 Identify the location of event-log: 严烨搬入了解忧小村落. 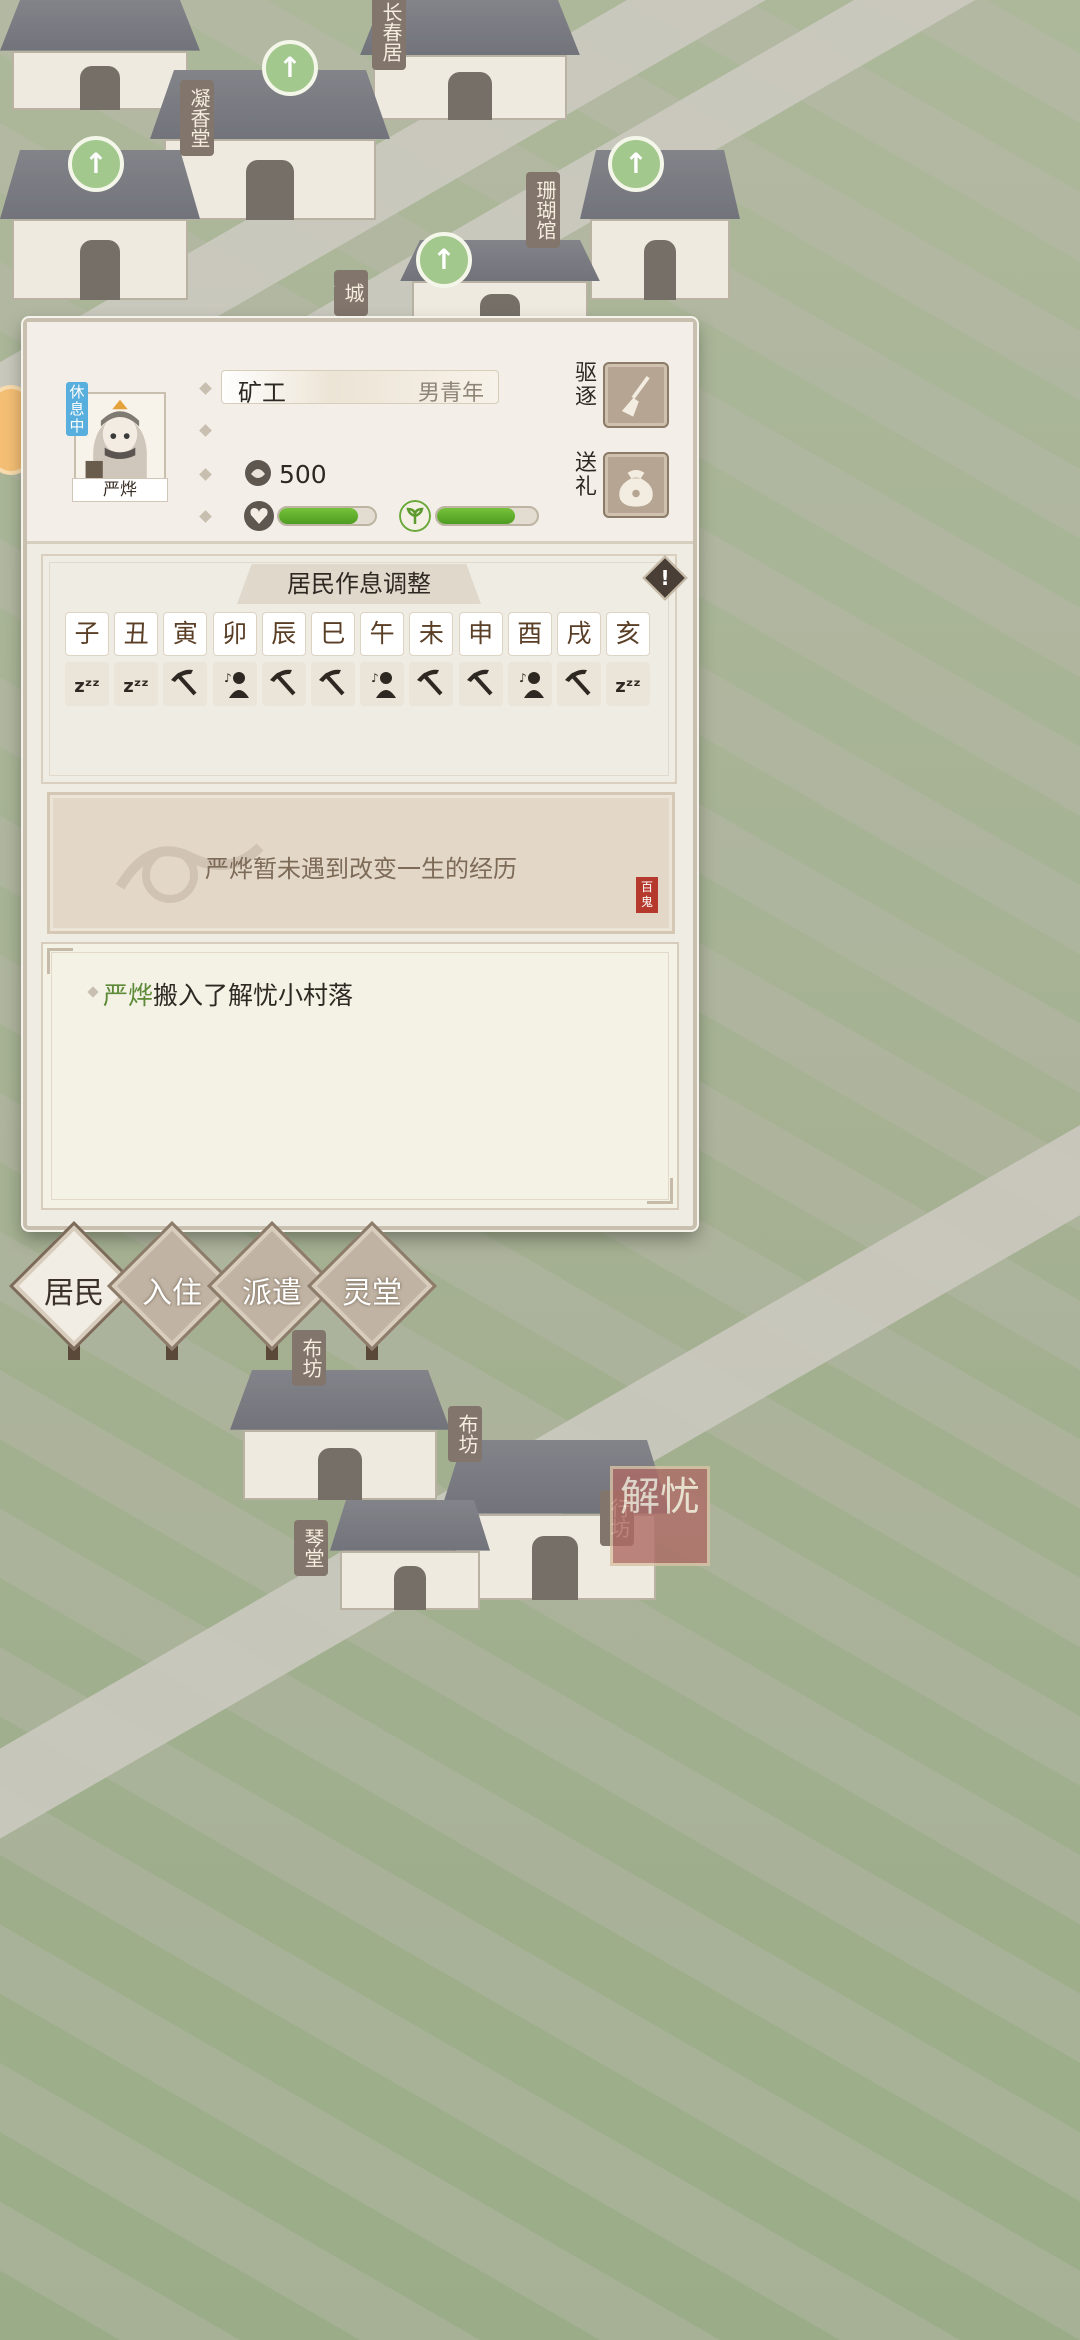
(360, 1076).